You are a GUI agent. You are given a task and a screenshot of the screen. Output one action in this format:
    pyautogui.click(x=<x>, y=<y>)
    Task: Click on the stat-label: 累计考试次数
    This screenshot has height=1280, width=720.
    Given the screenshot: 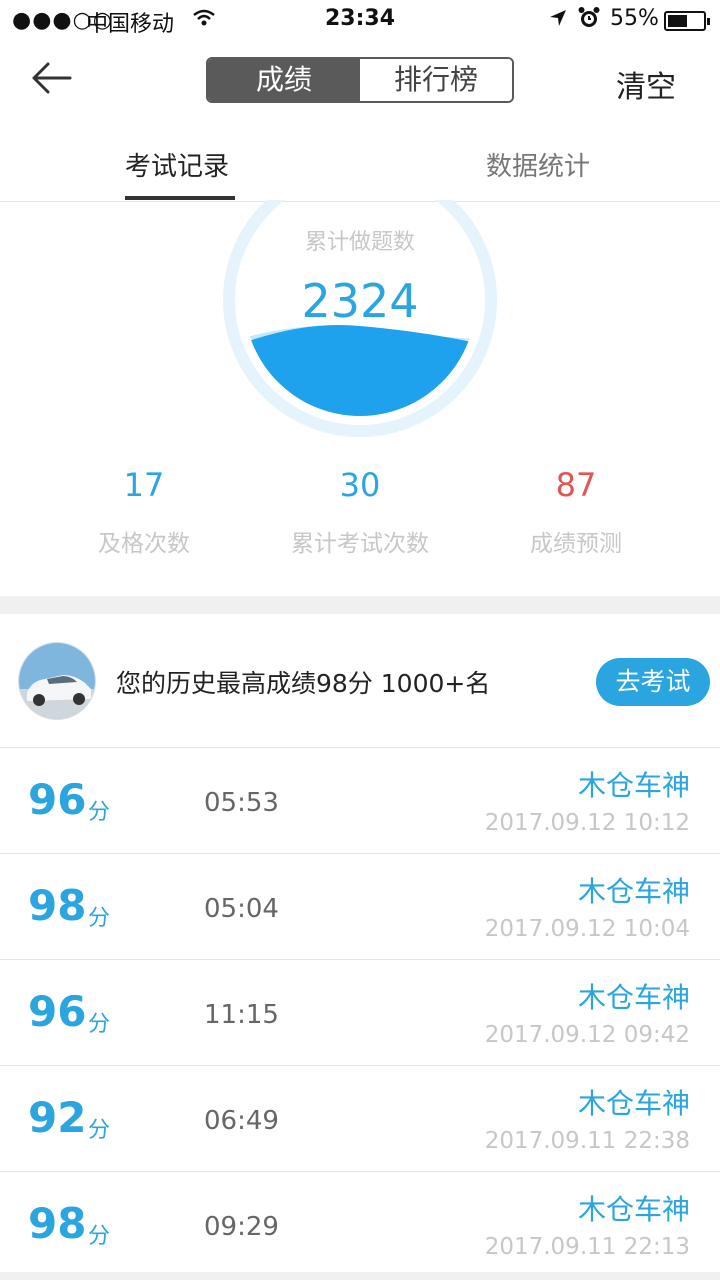 What is the action you would take?
    pyautogui.click(x=360, y=544)
    